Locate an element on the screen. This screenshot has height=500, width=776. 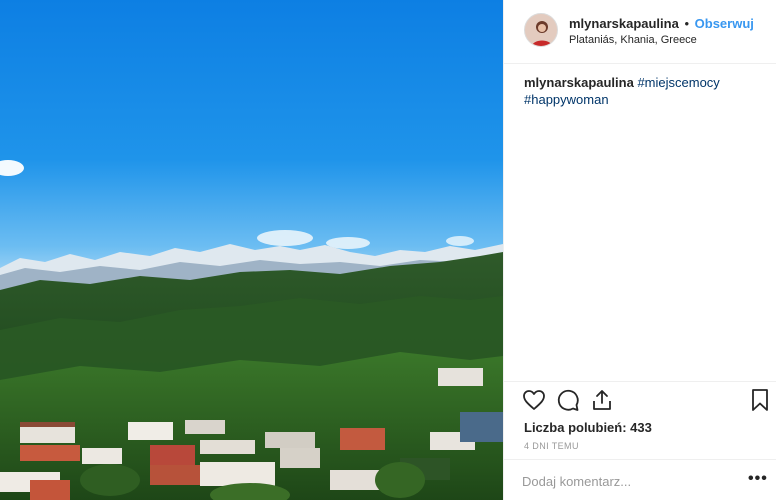
user-line: mlynarskapaulina • Obserwuj is located at coordinates (661, 23).